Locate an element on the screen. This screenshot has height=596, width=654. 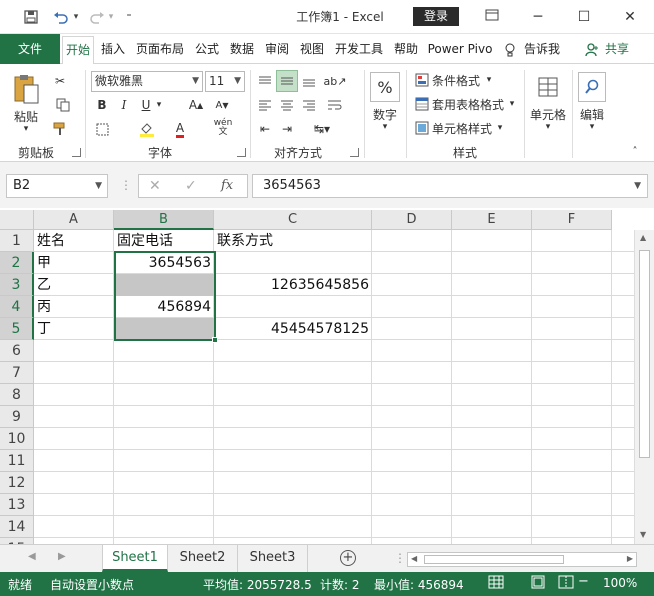
scroll-left-icon: ◀ is located at coordinates (414, 558).